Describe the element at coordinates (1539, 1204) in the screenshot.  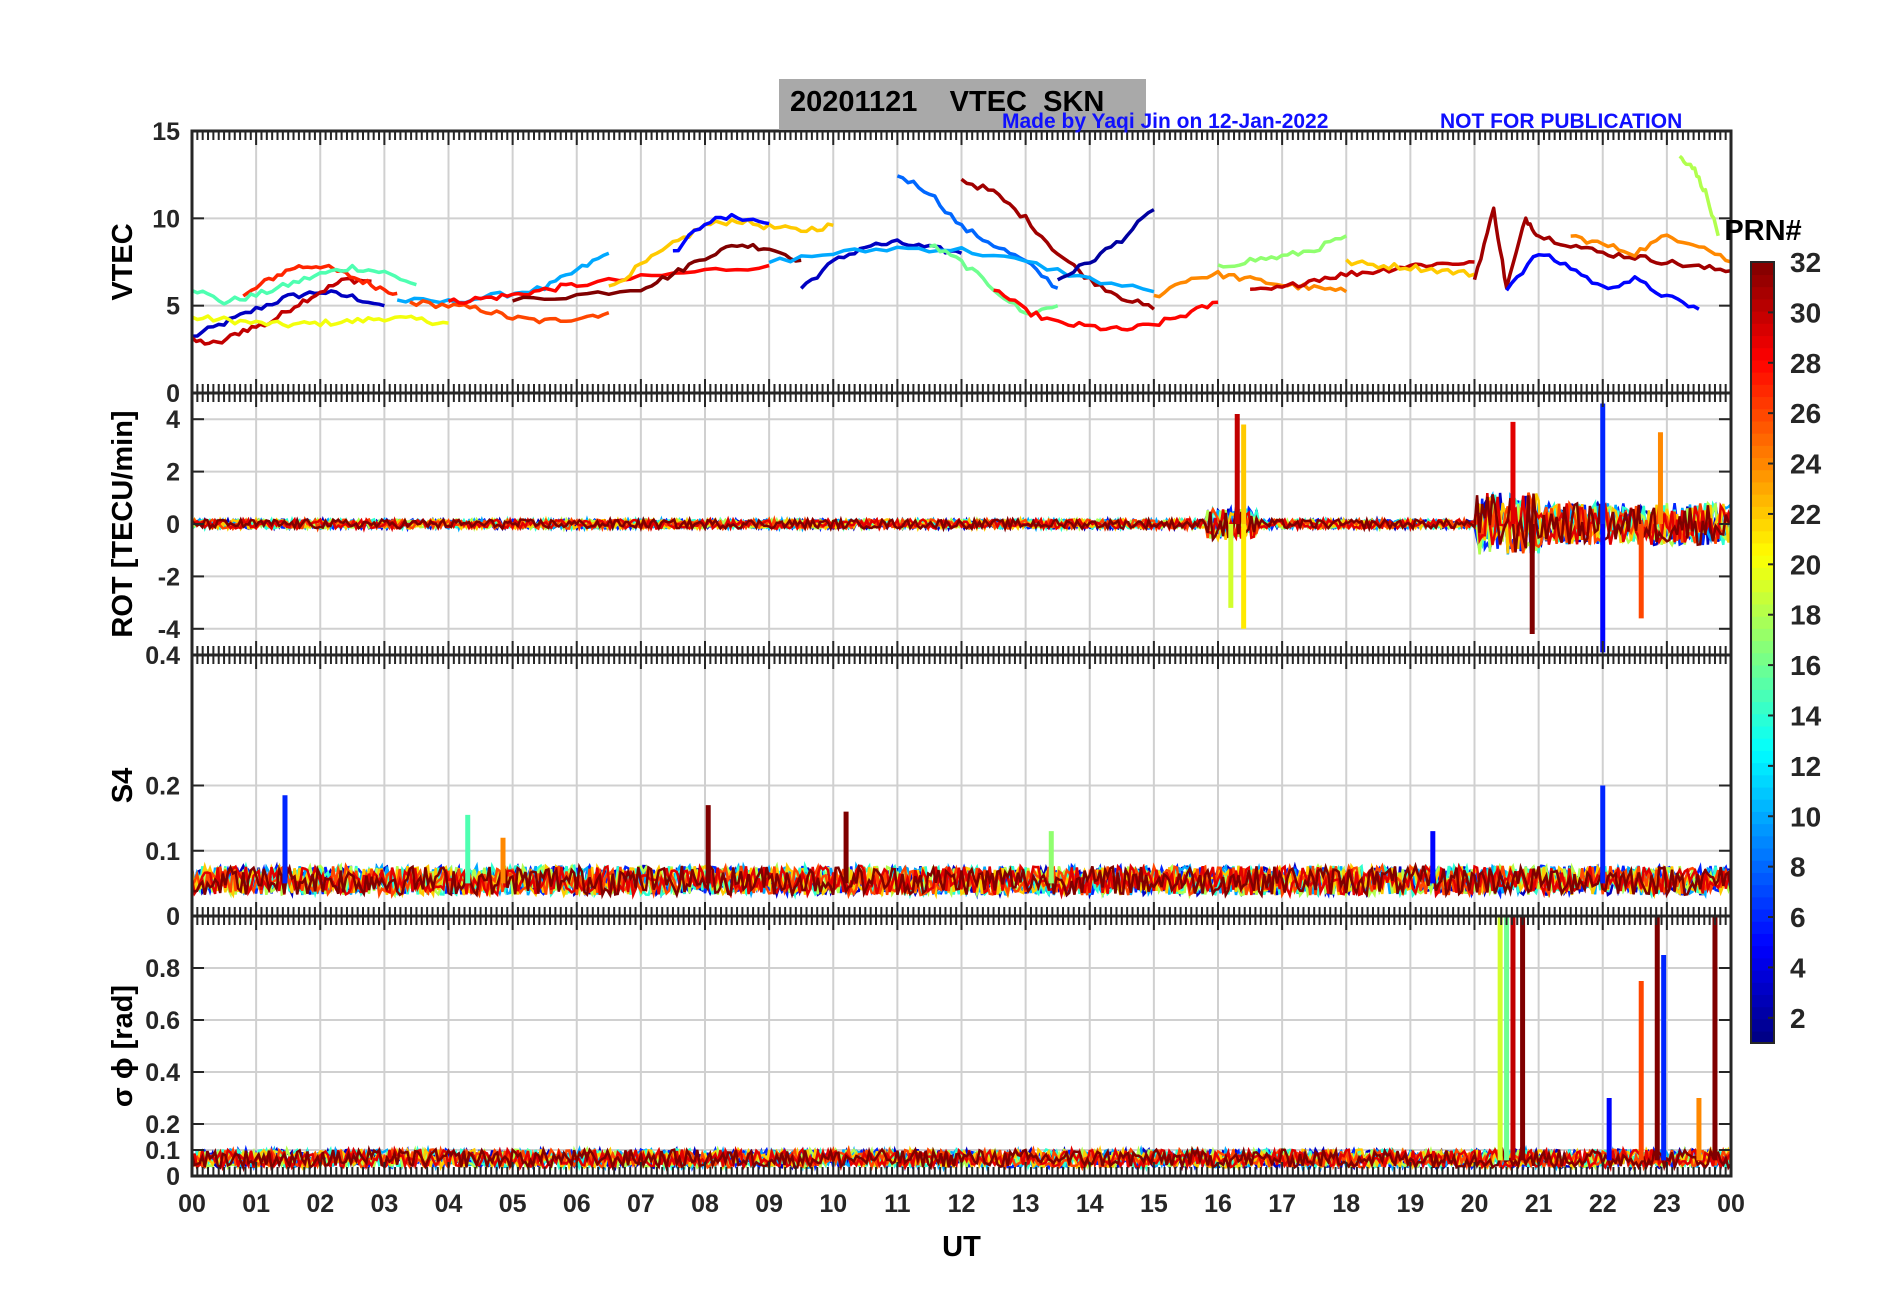
I see `x-tick-label: 21` at that location.